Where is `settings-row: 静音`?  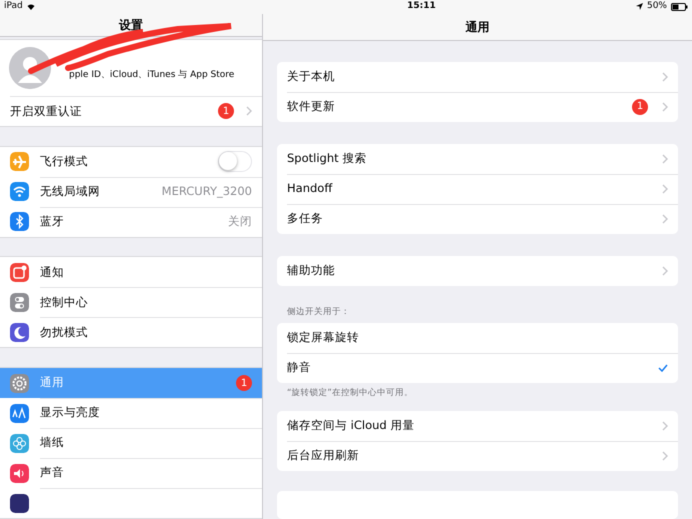
settings-row: 静音 is located at coordinates (477, 368).